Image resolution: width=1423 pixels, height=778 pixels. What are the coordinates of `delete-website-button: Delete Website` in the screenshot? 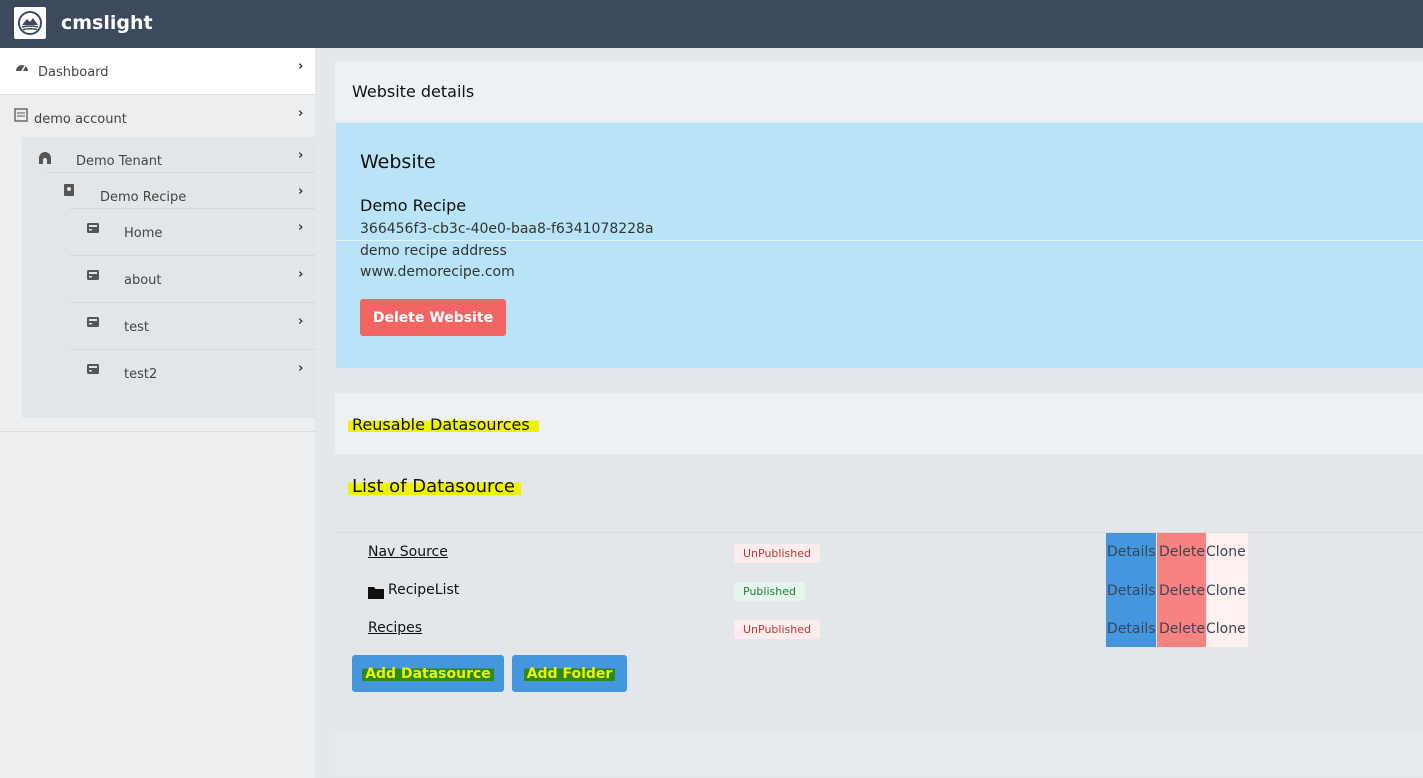 It's located at (433, 317).